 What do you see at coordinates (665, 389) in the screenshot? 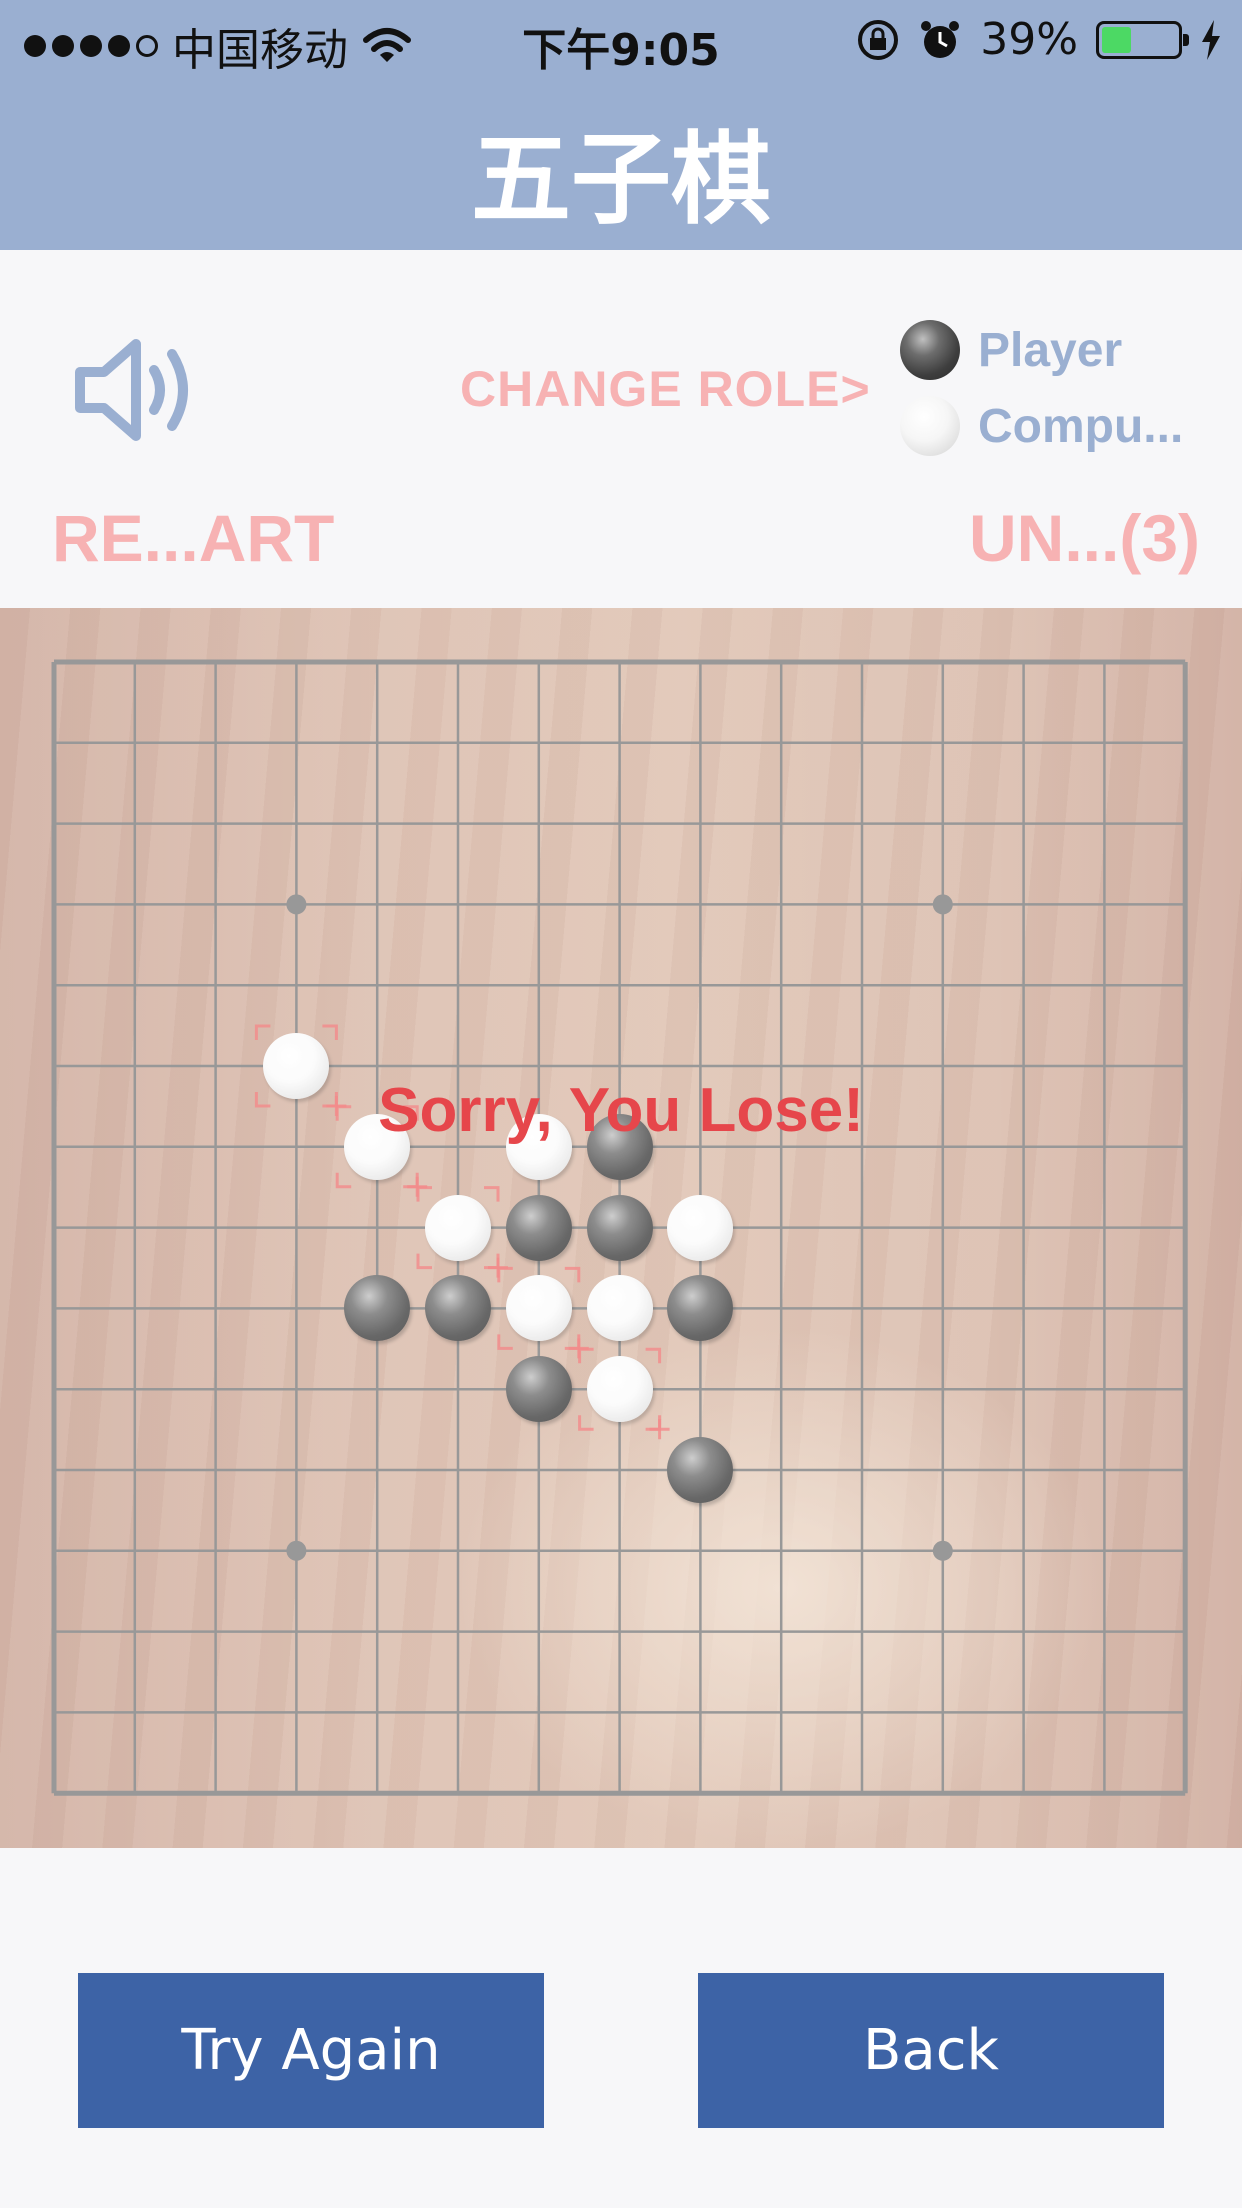
I see `change-role-button: CHANGE ROLE>` at bounding box center [665, 389].